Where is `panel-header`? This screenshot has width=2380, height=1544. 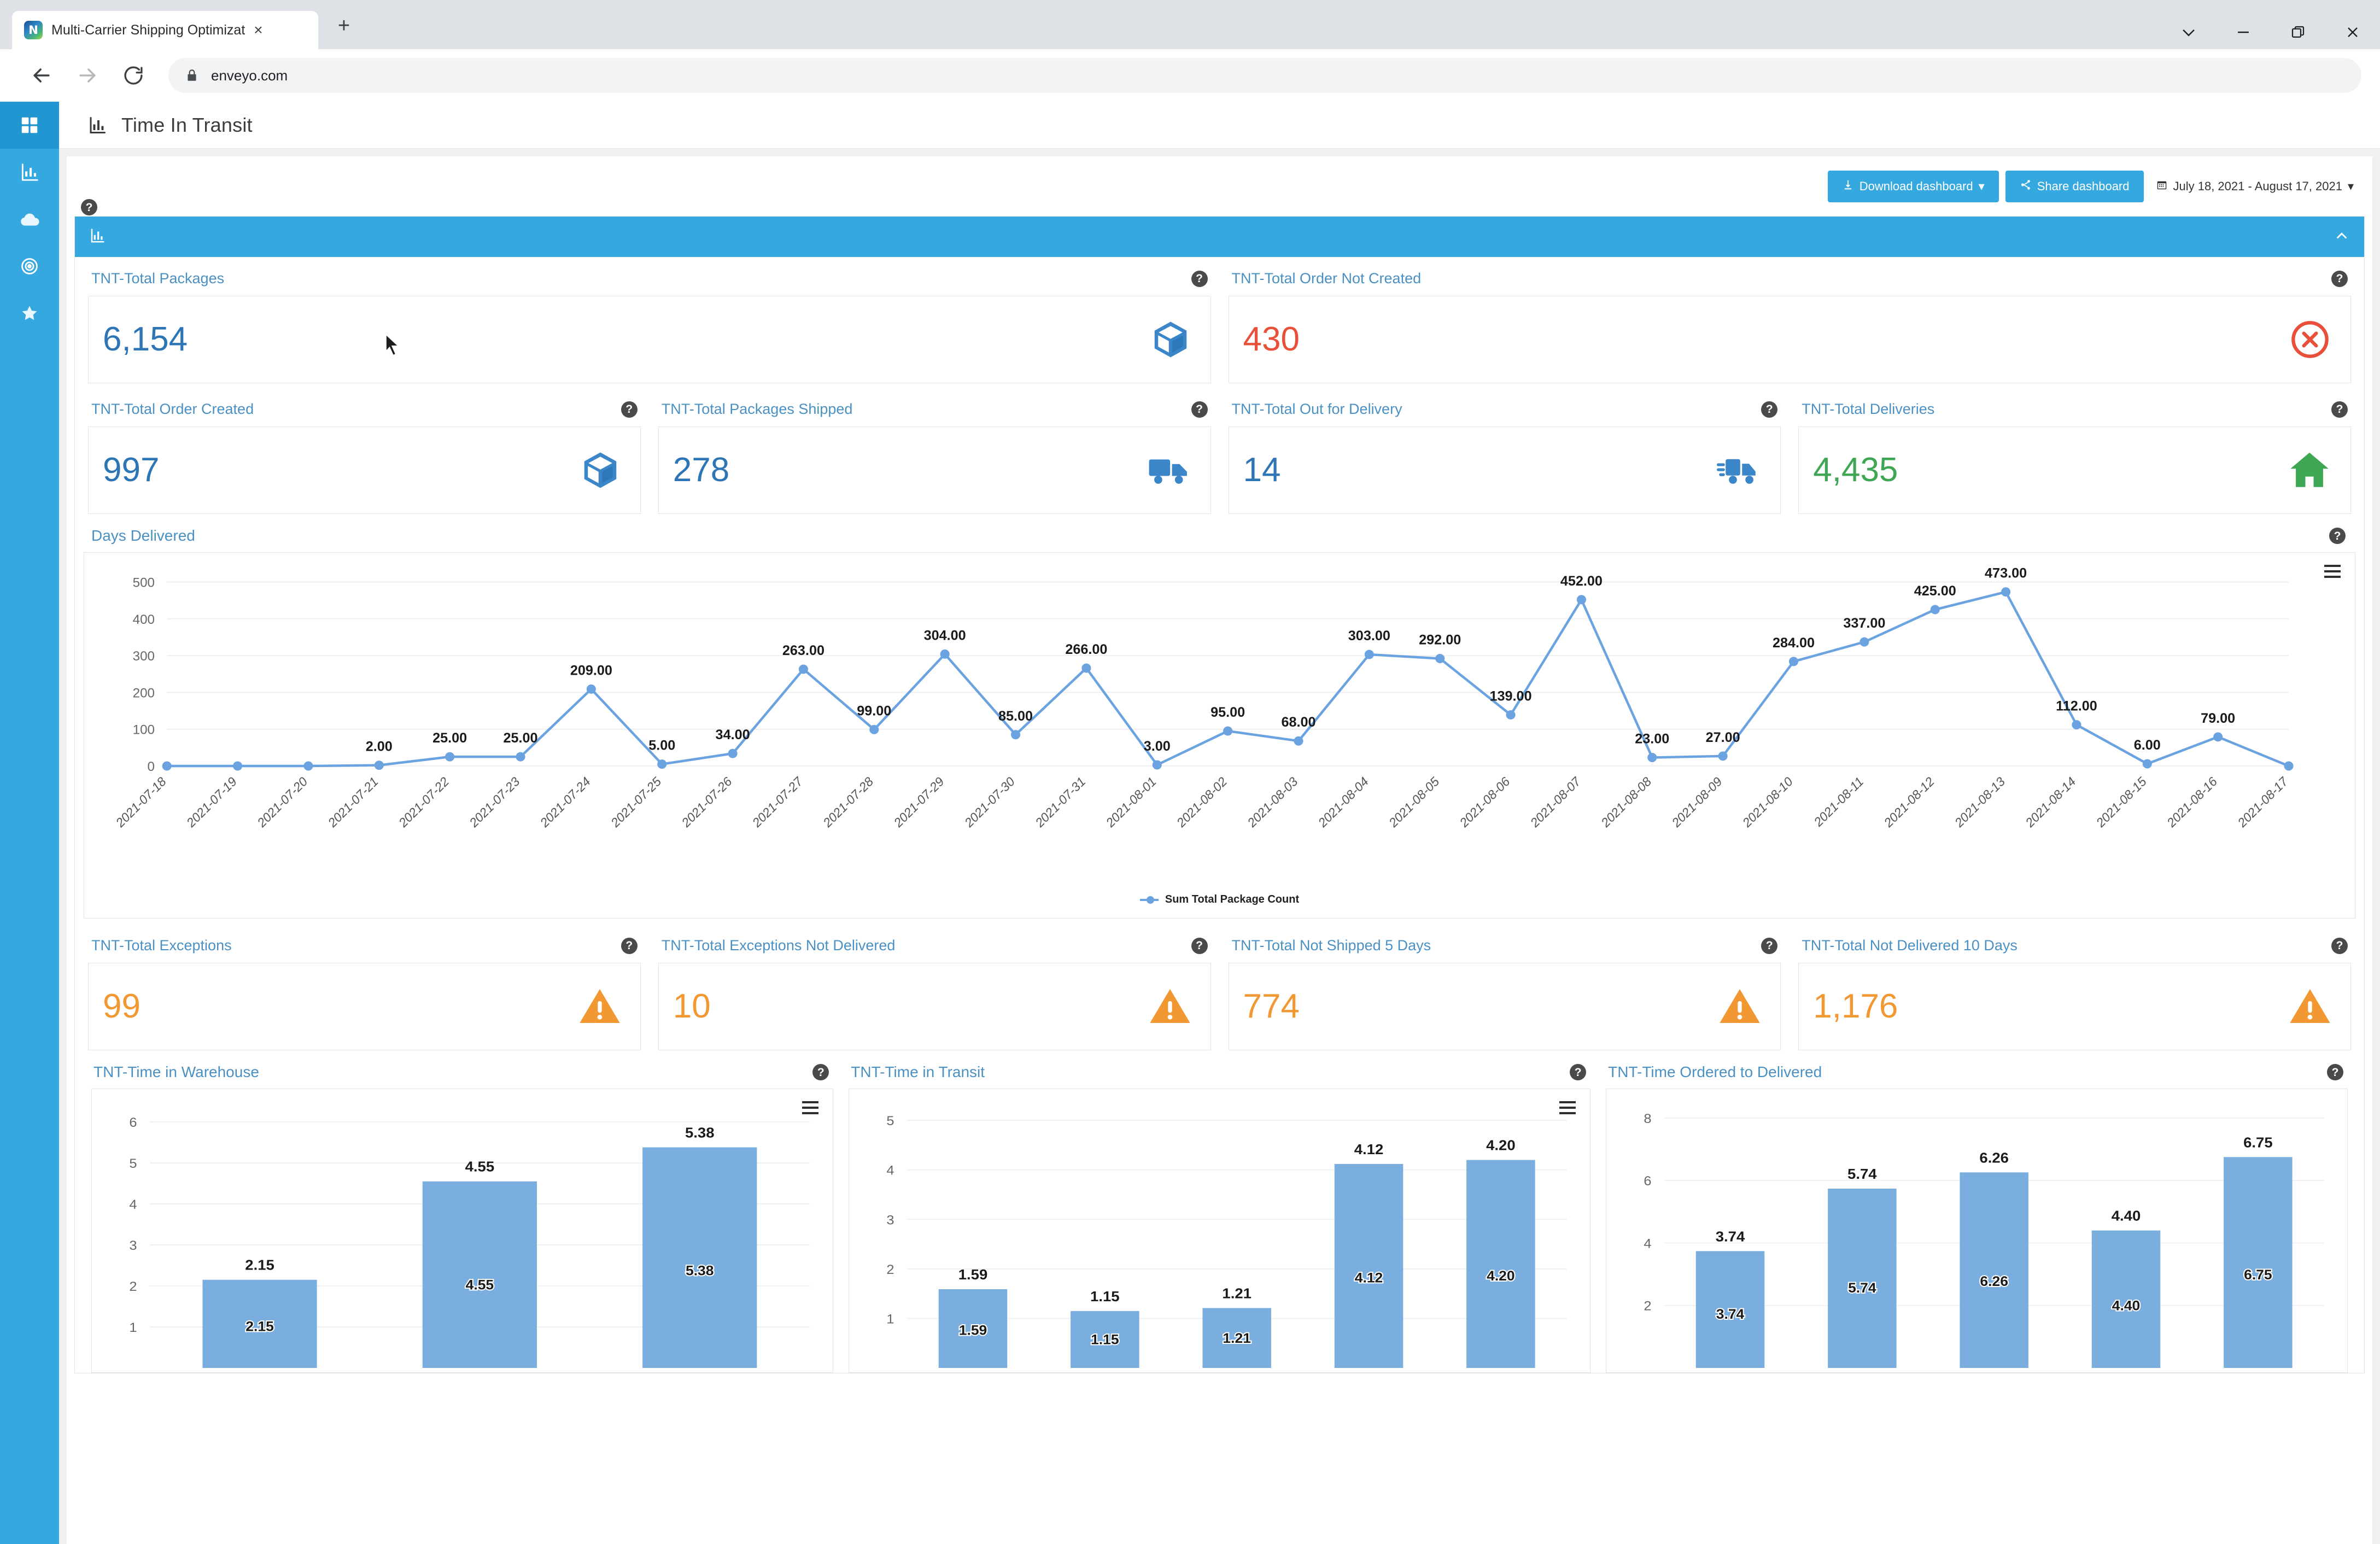
panel-header is located at coordinates (1219, 237).